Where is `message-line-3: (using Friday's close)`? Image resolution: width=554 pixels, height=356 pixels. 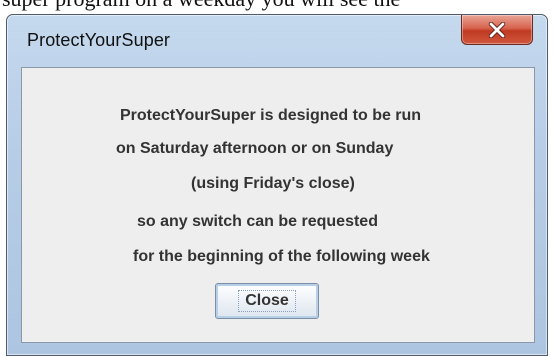 message-line-3: (using Friday's close) is located at coordinates (273, 183).